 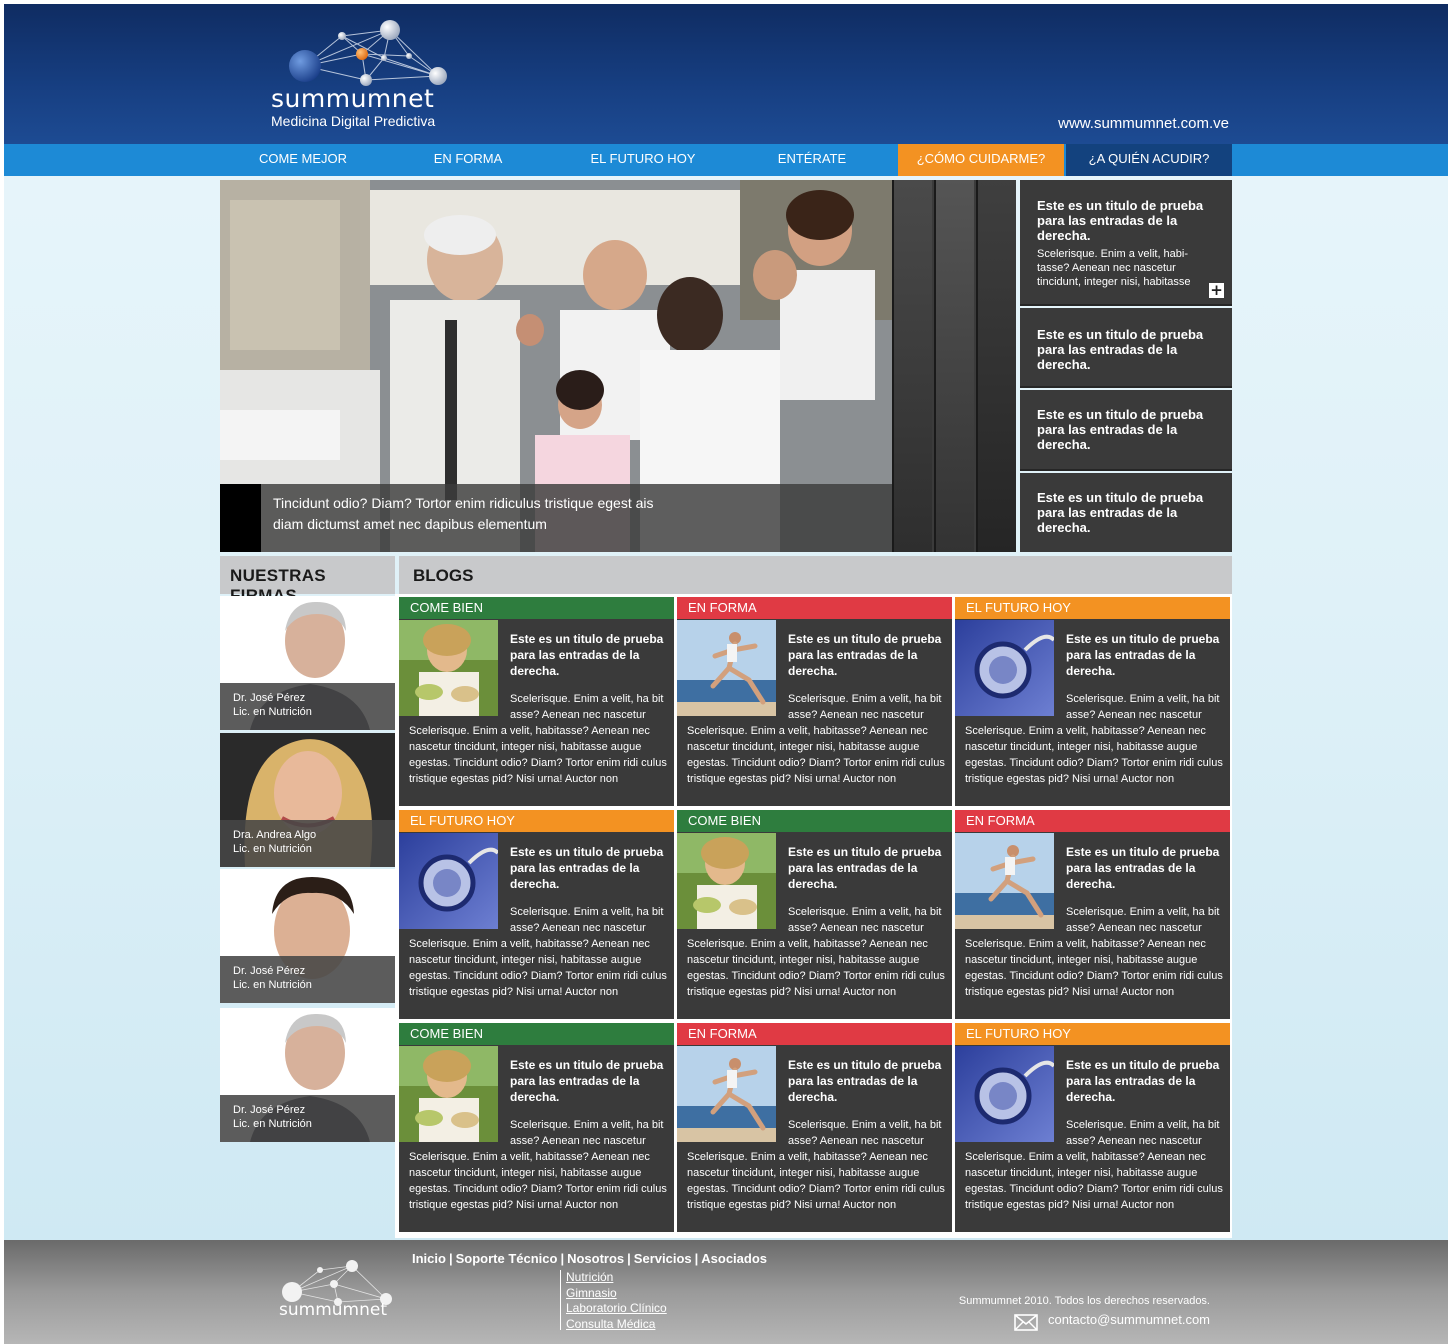 I want to click on nav-item-enterate: ENTÉRATE, so click(x=812, y=160).